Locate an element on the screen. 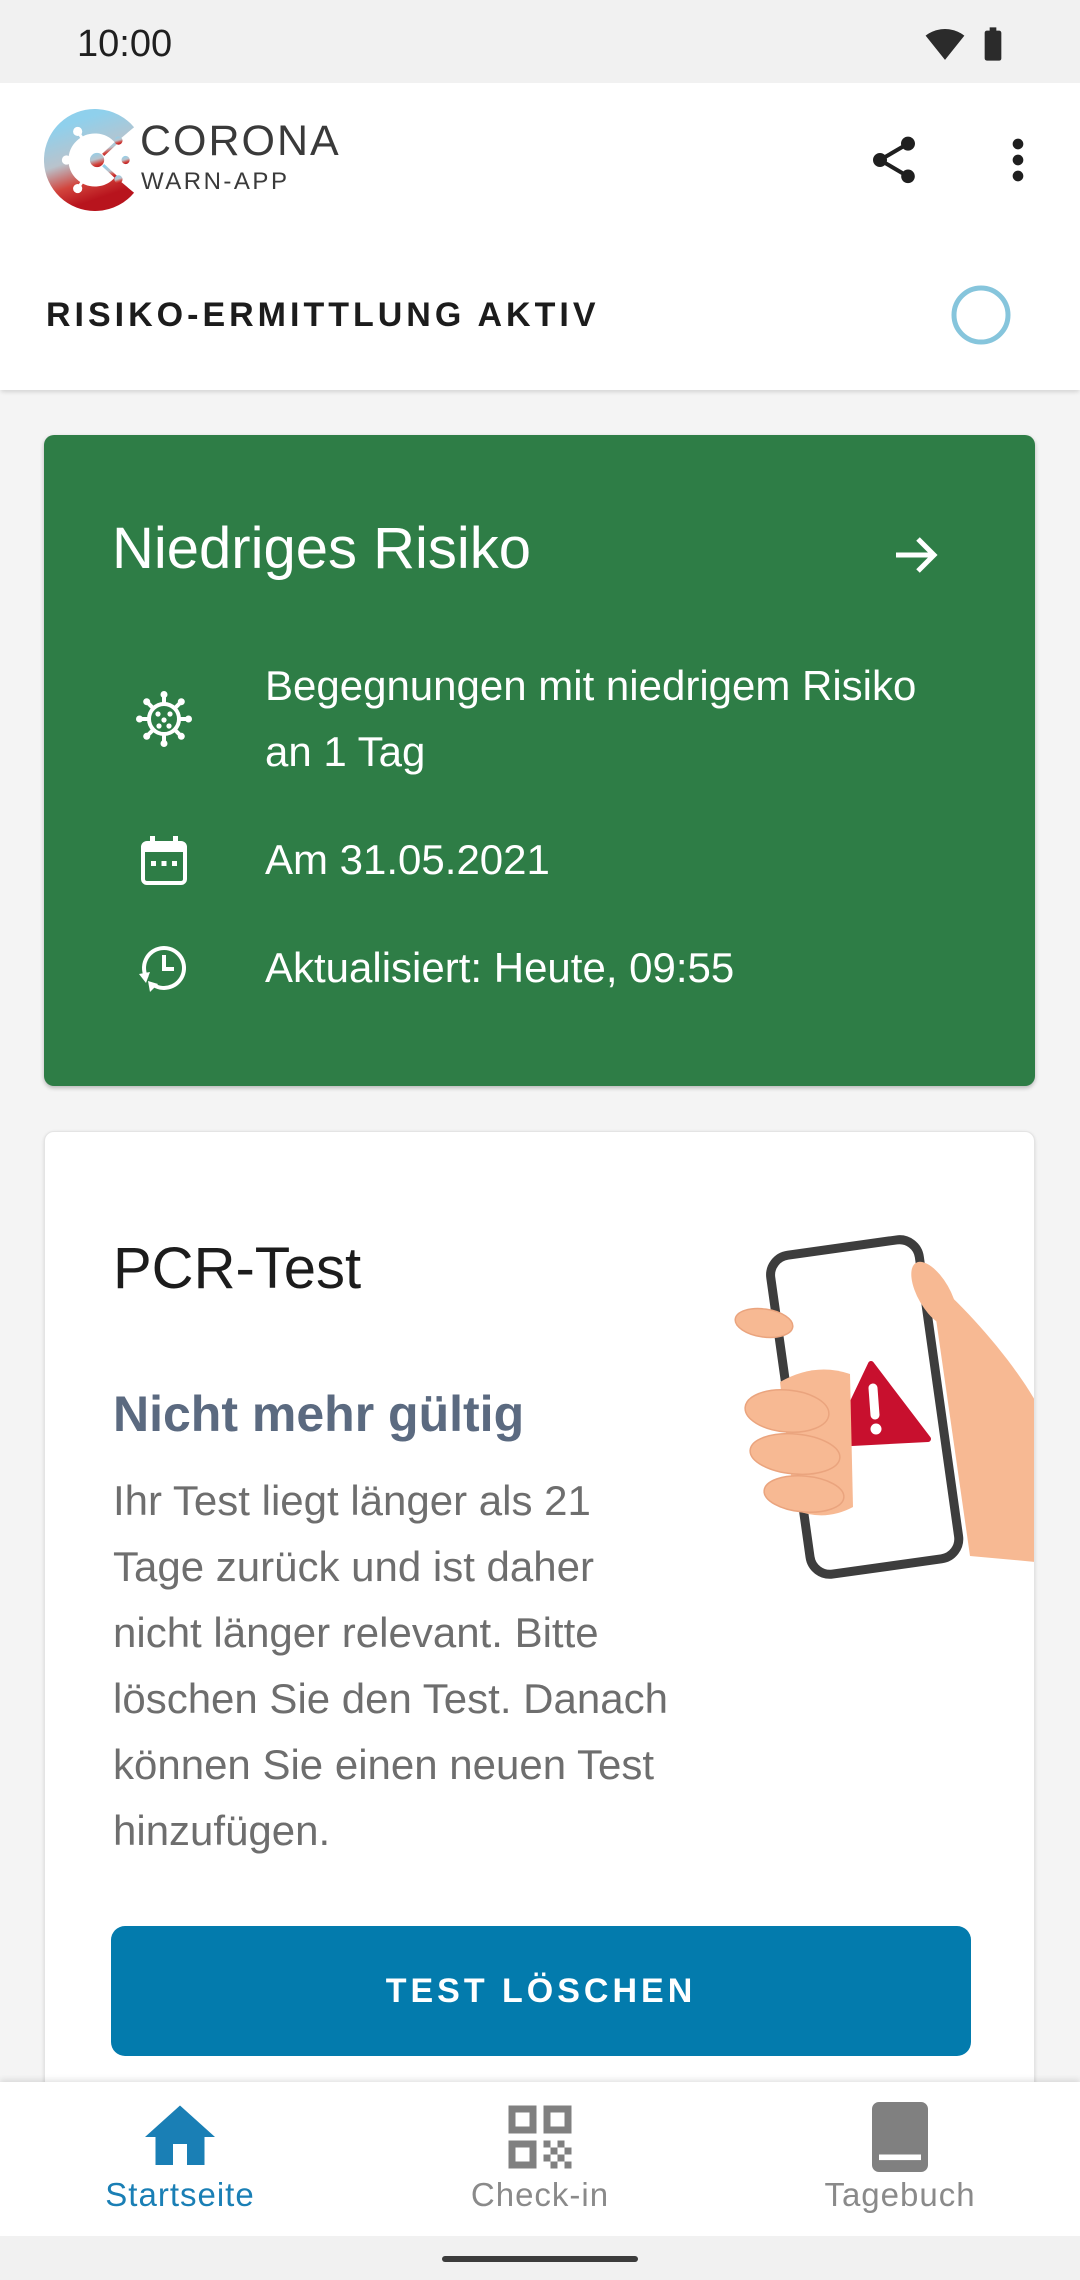  bottom-navigation: Startseite Check-in Tagebuch is located at coordinates (540, 2159).